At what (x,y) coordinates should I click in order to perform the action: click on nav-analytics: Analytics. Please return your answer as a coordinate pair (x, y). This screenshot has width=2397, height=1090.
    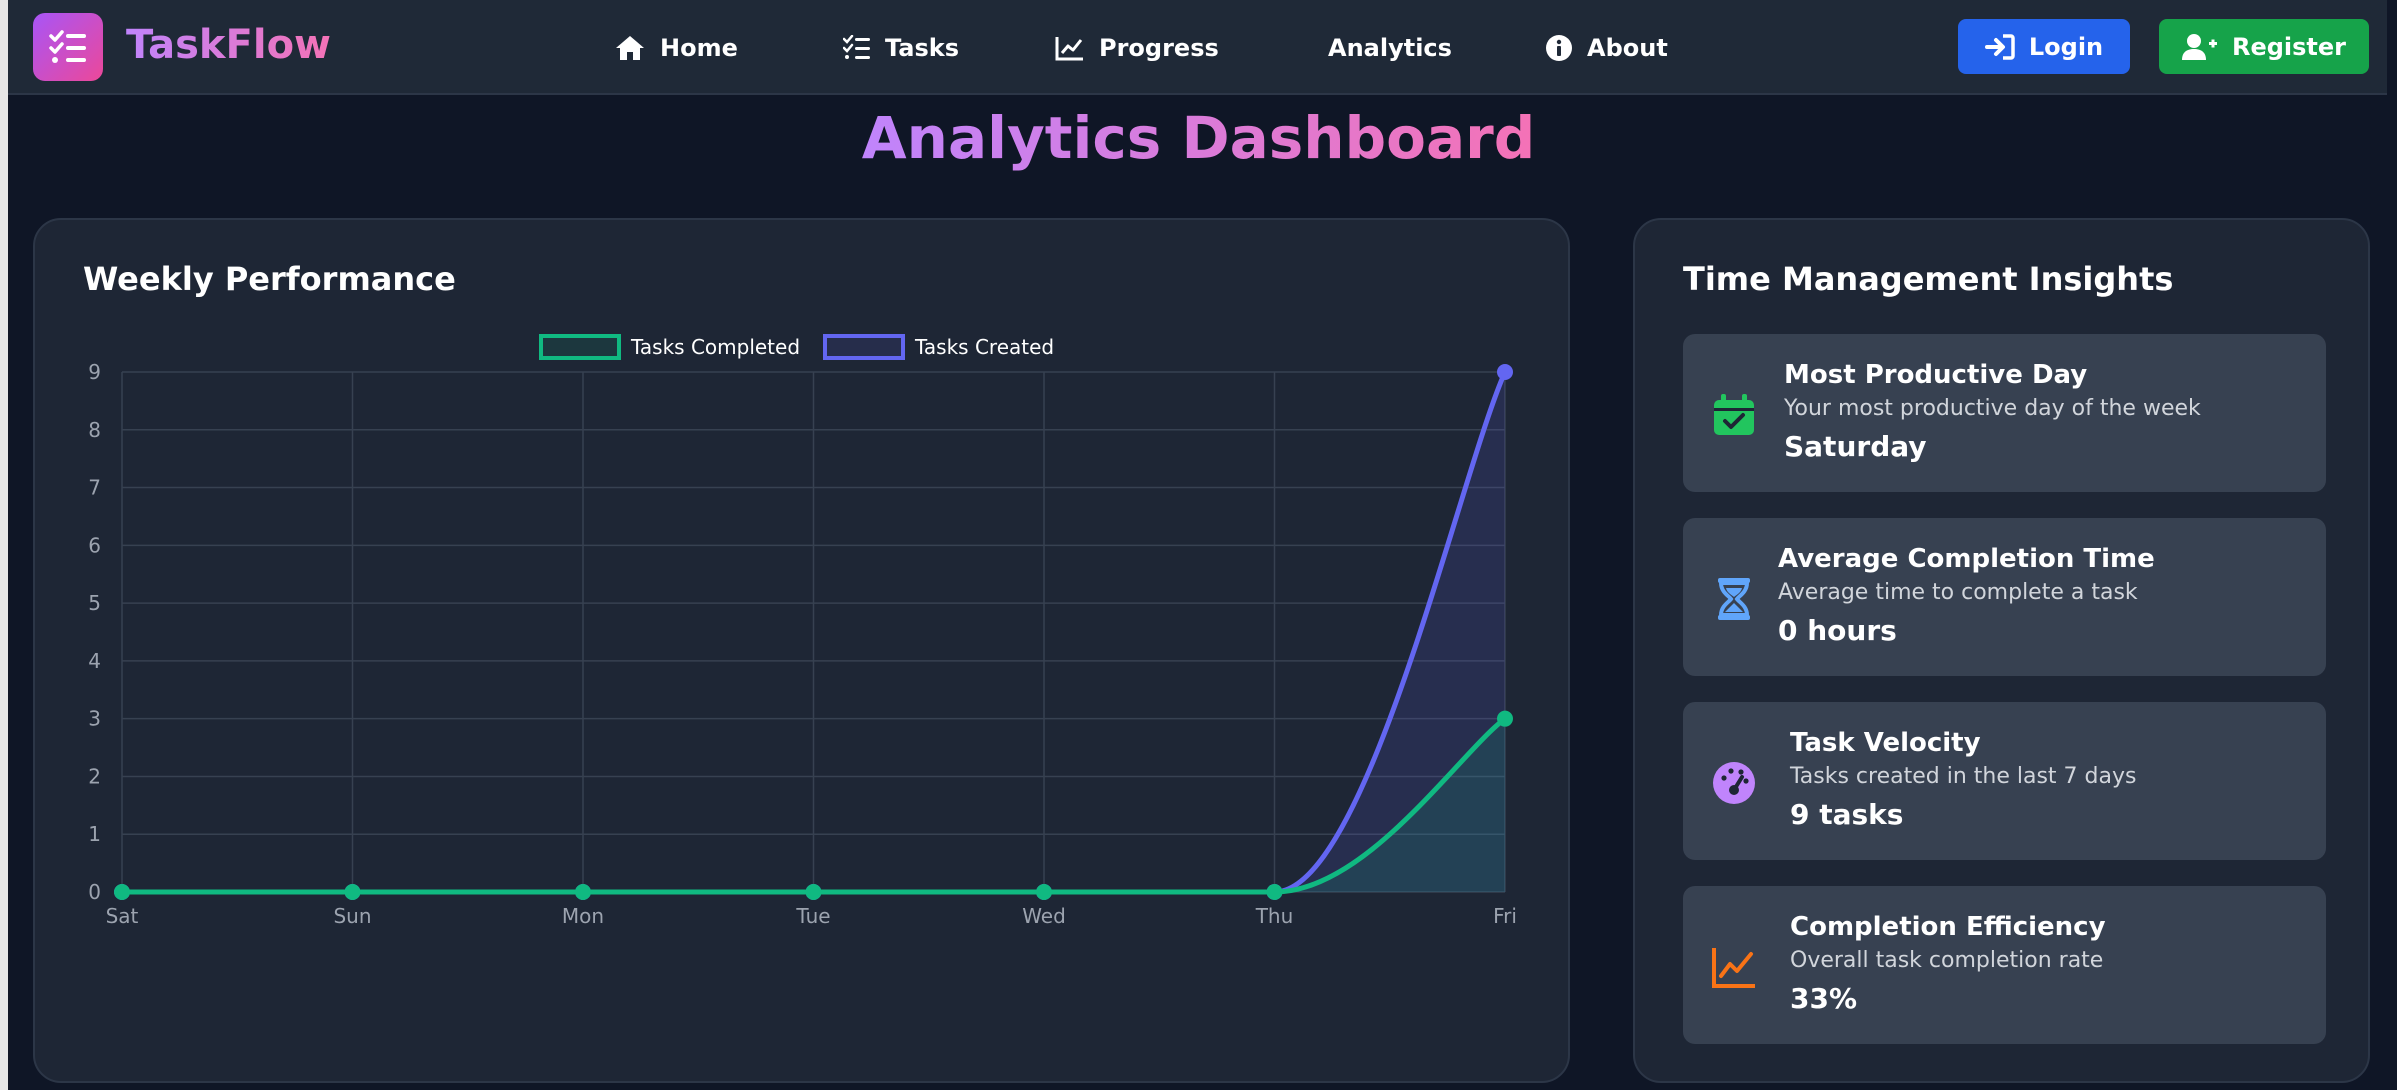
    Looking at the image, I should click on (1390, 48).